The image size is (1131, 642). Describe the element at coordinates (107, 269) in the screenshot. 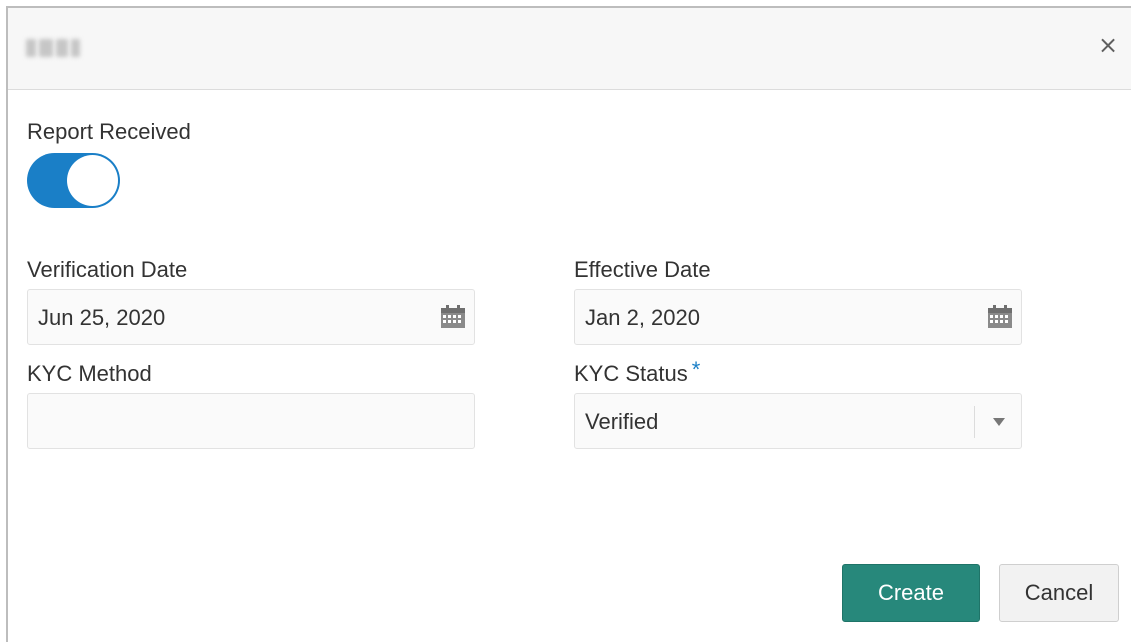

I see `verification-date-label: Verification Date` at that location.